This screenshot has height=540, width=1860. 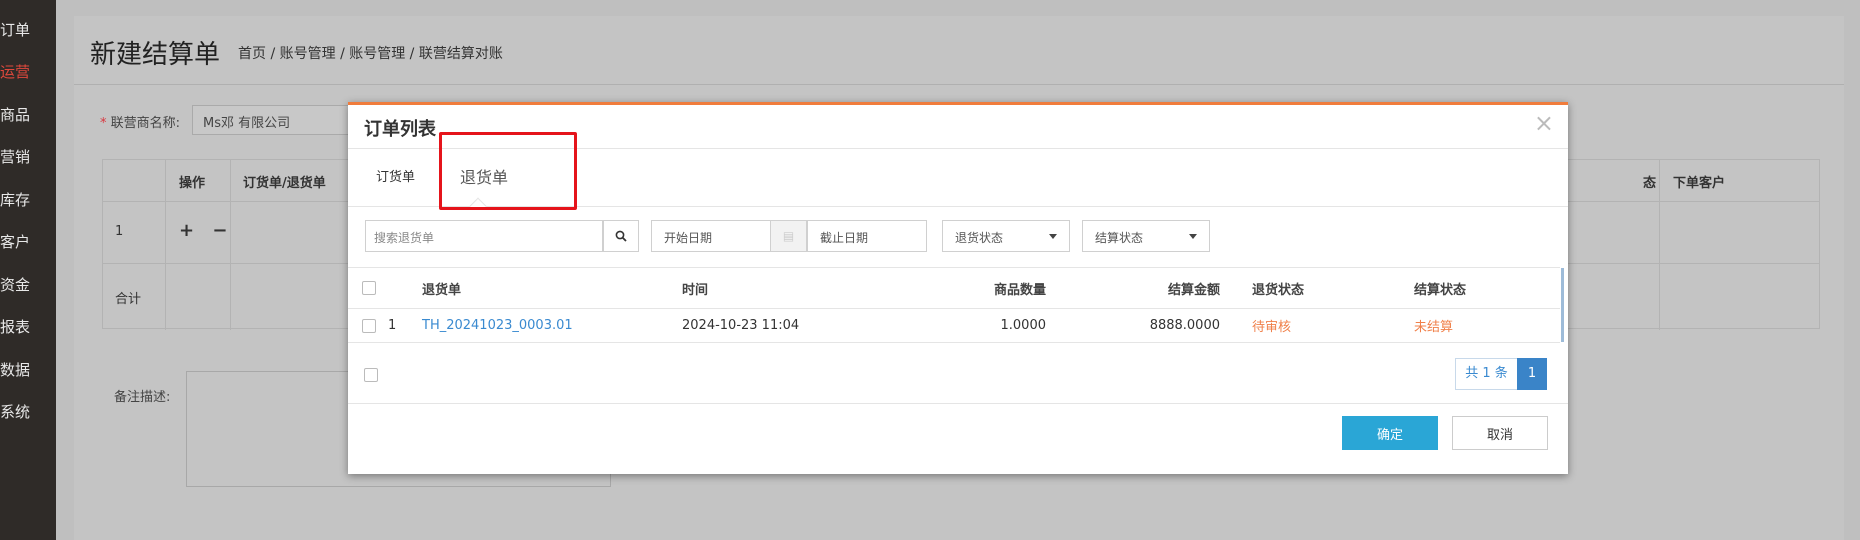 I want to click on header-settle-status: 结算状态, so click(x=1440, y=290).